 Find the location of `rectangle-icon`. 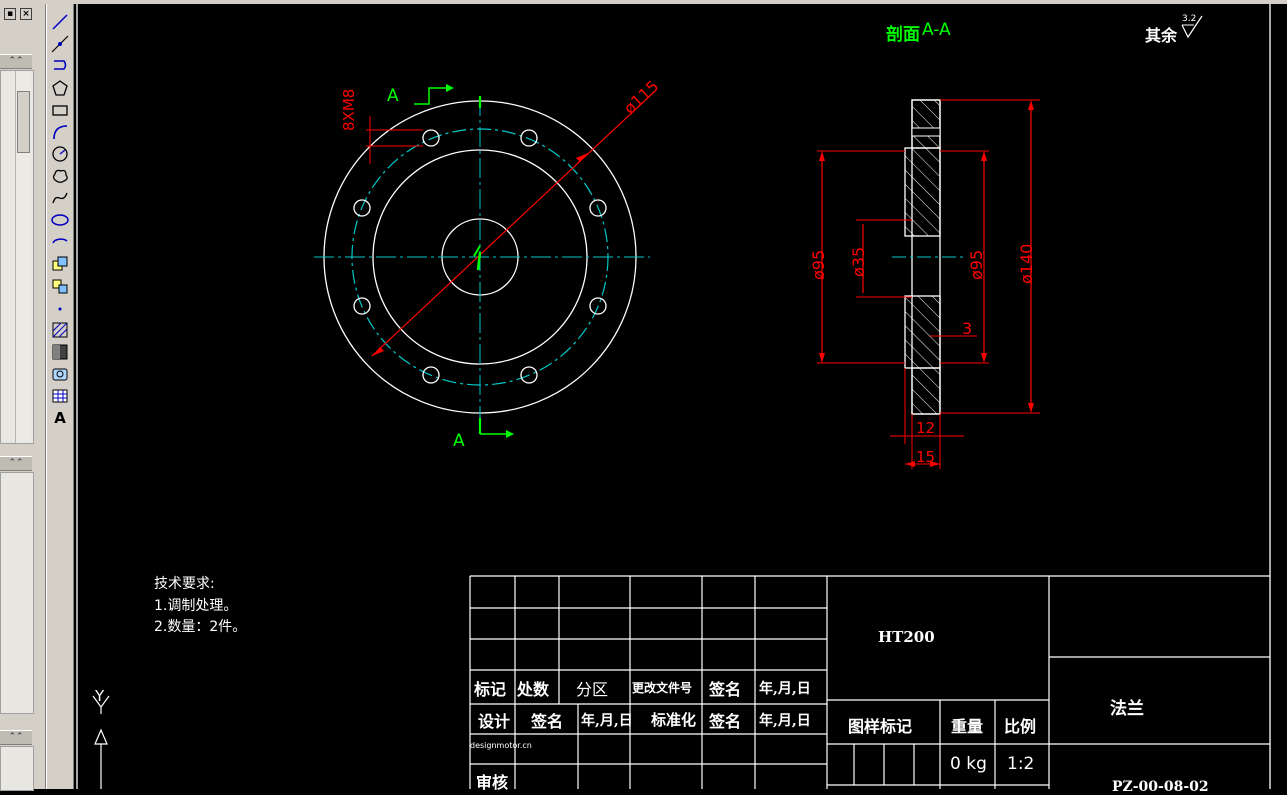

rectangle-icon is located at coordinates (60, 110).